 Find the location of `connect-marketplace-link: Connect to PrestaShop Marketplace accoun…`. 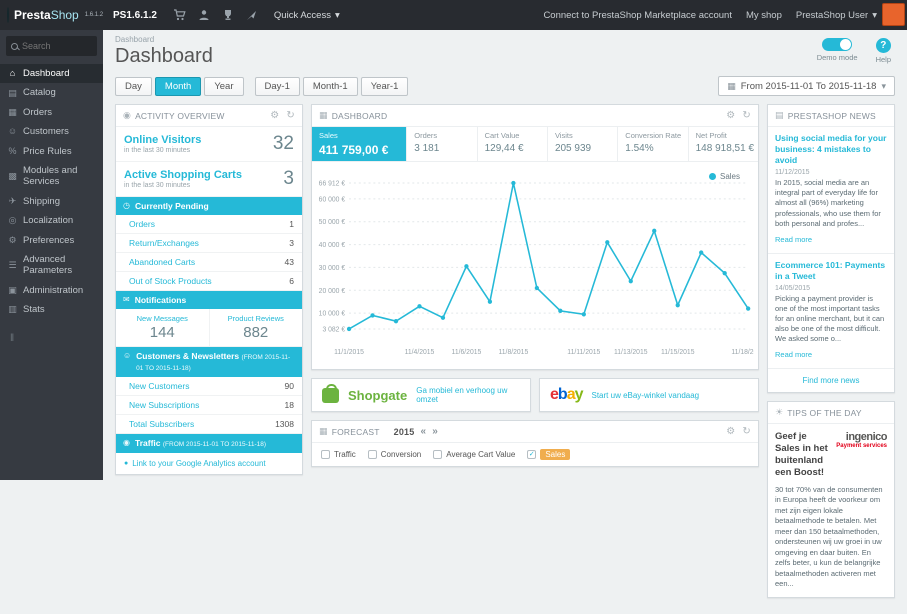

connect-marketplace-link: Connect to PrestaShop Marketplace accoun… is located at coordinates (637, 15).